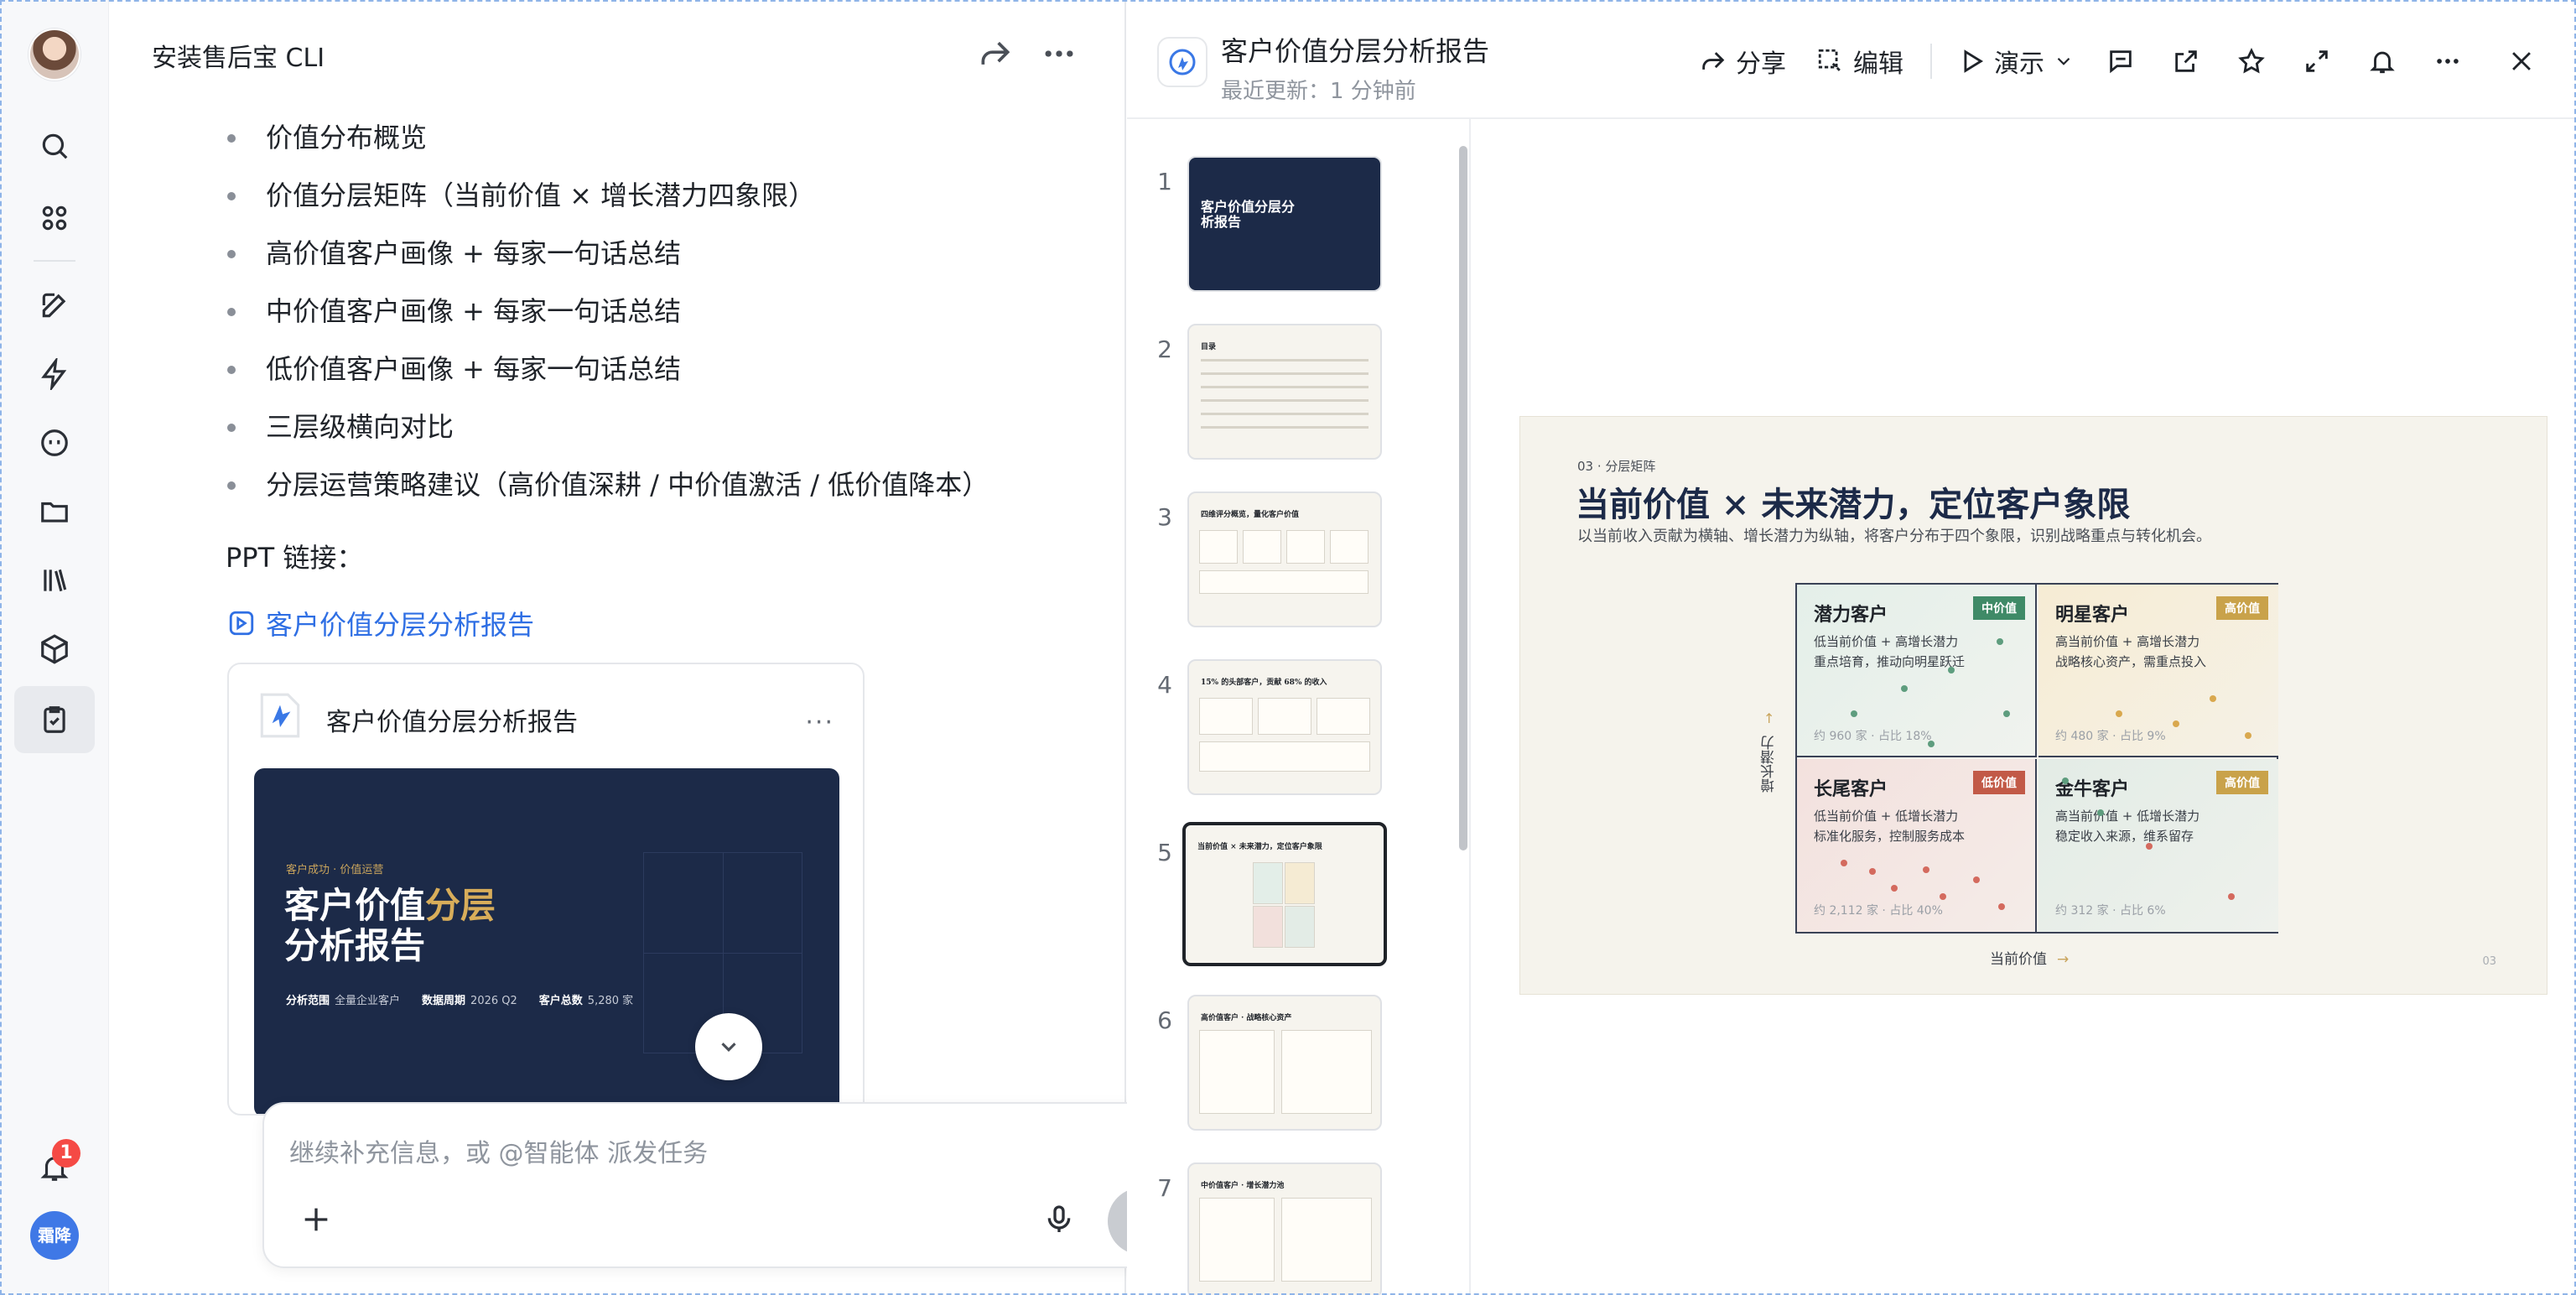  Describe the element at coordinates (493, 1001) in the screenshot. I see `meta-value: 2026 Q2` at that location.